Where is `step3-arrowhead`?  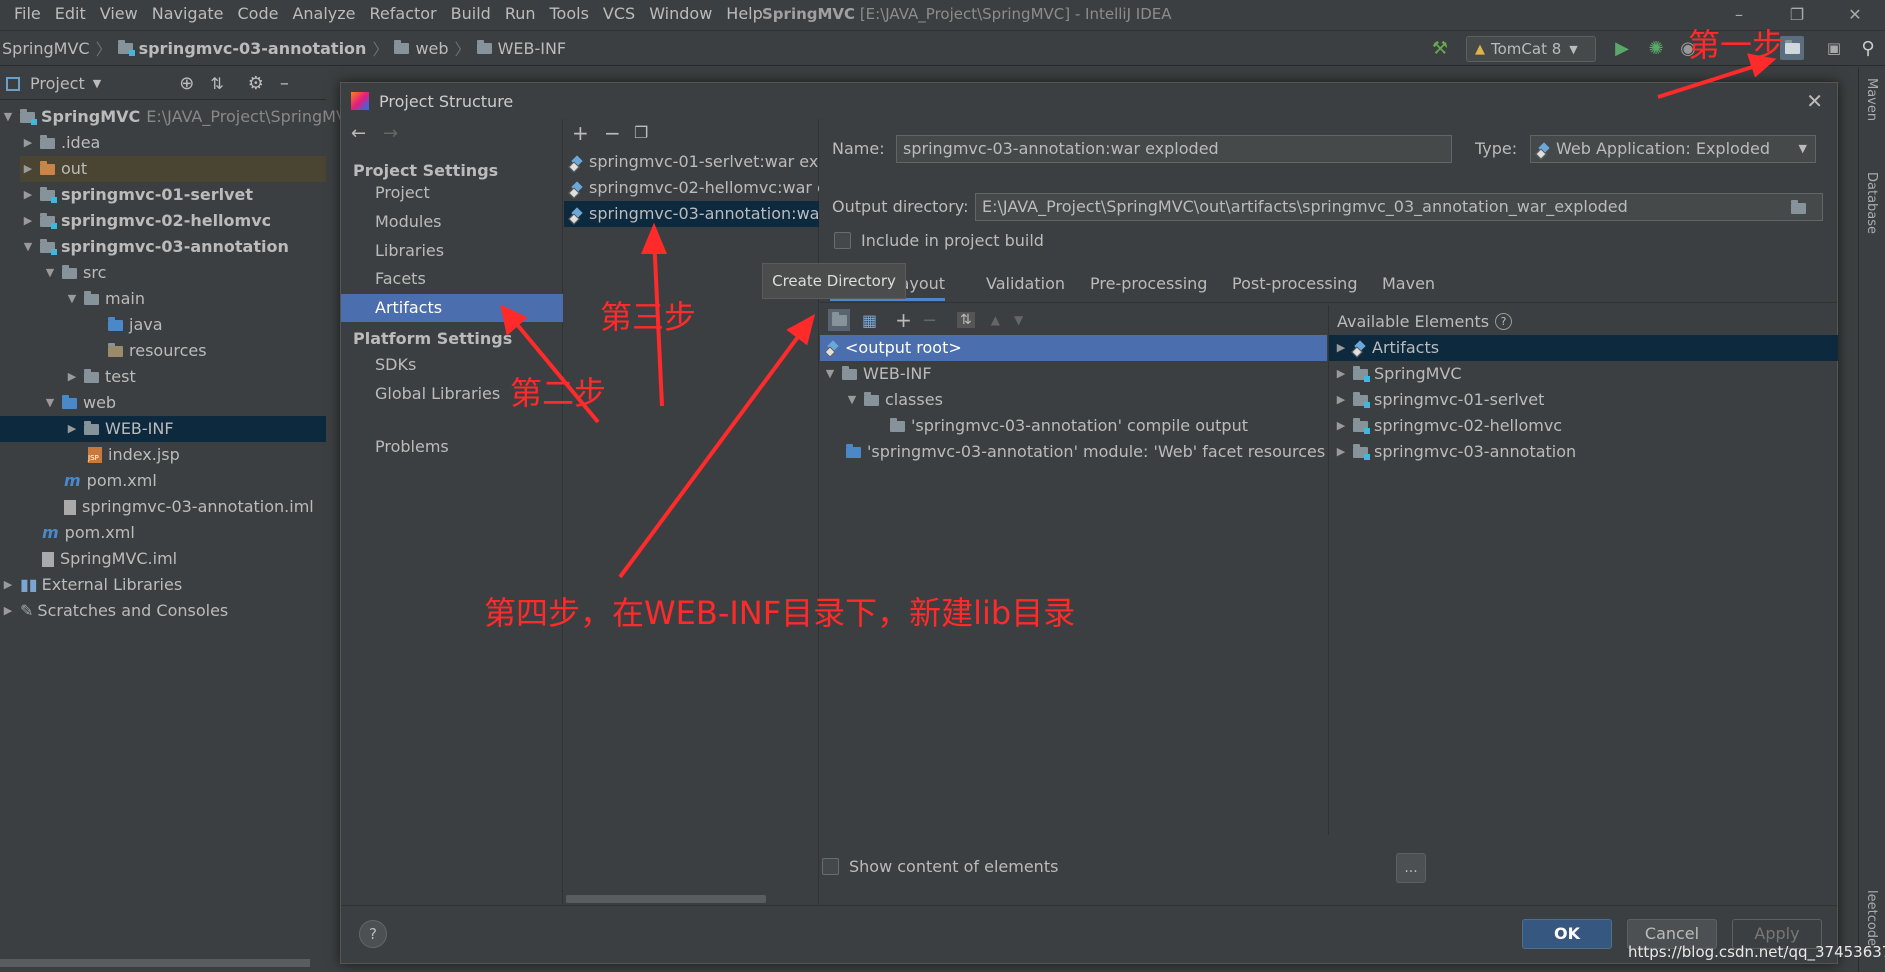 step3-arrowhead is located at coordinates (654, 238).